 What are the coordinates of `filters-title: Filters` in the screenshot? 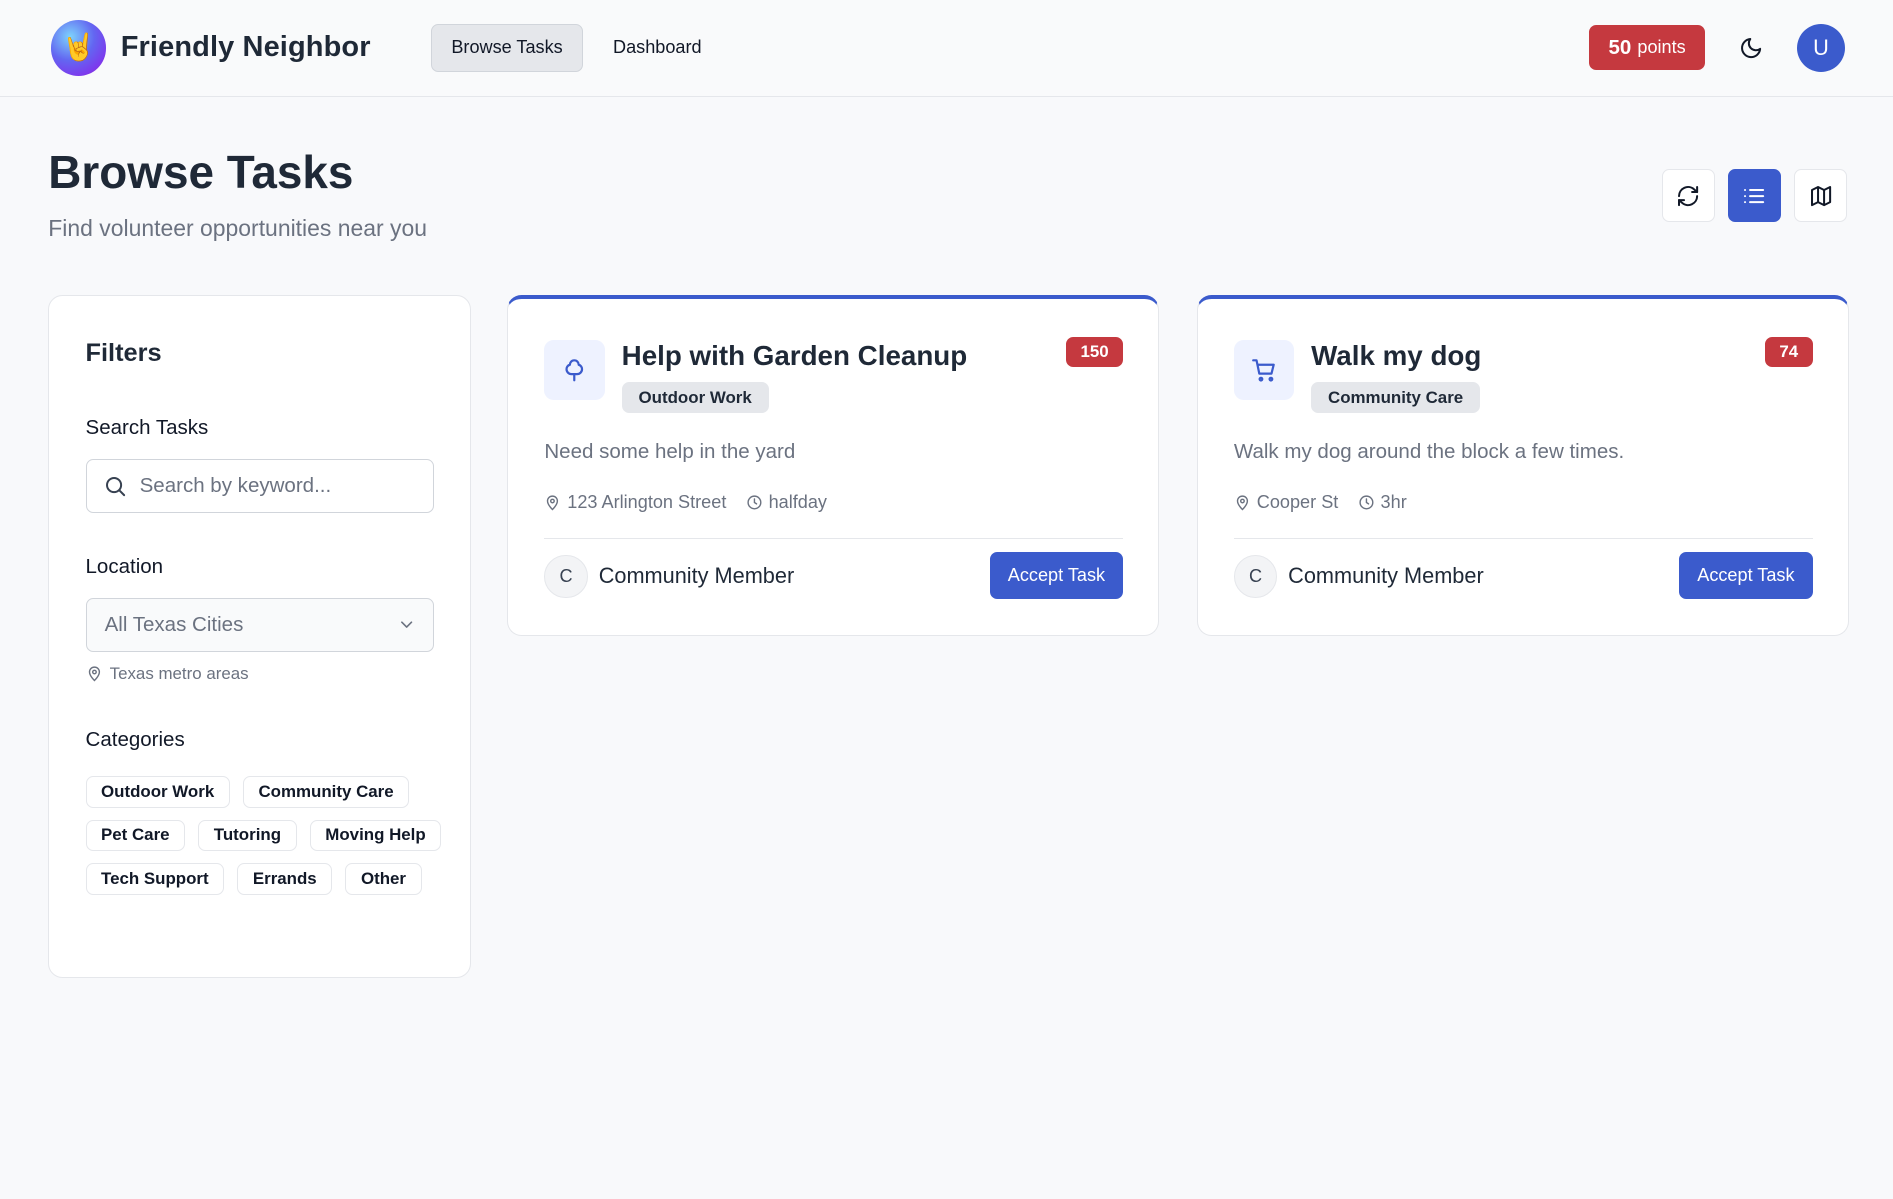 It's located at (123, 353).